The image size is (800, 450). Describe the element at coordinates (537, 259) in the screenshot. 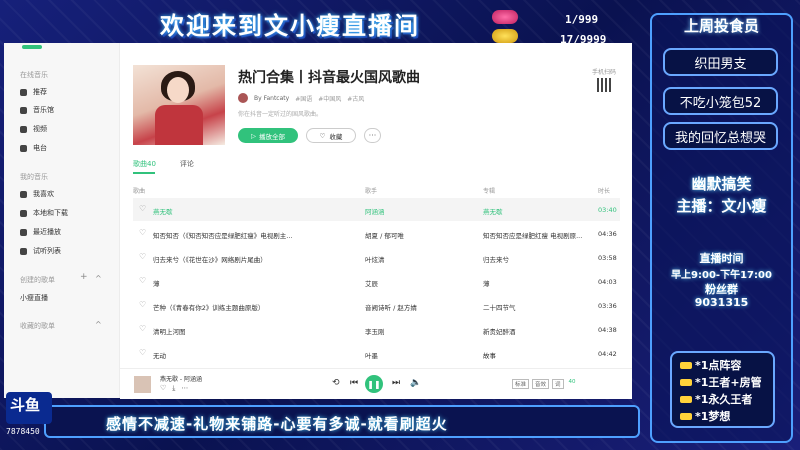

I see `song-album: 归去来兮` at that location.